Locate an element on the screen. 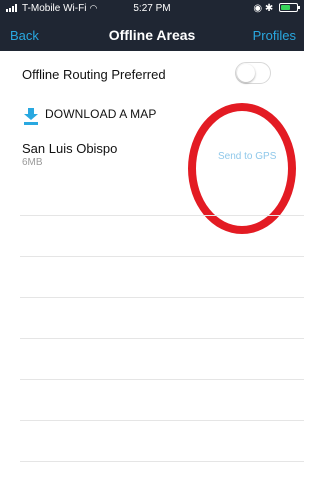 This screenshot has height=504, width=320. map-name: San Luis Obispo is located at coordinates (70, 148).